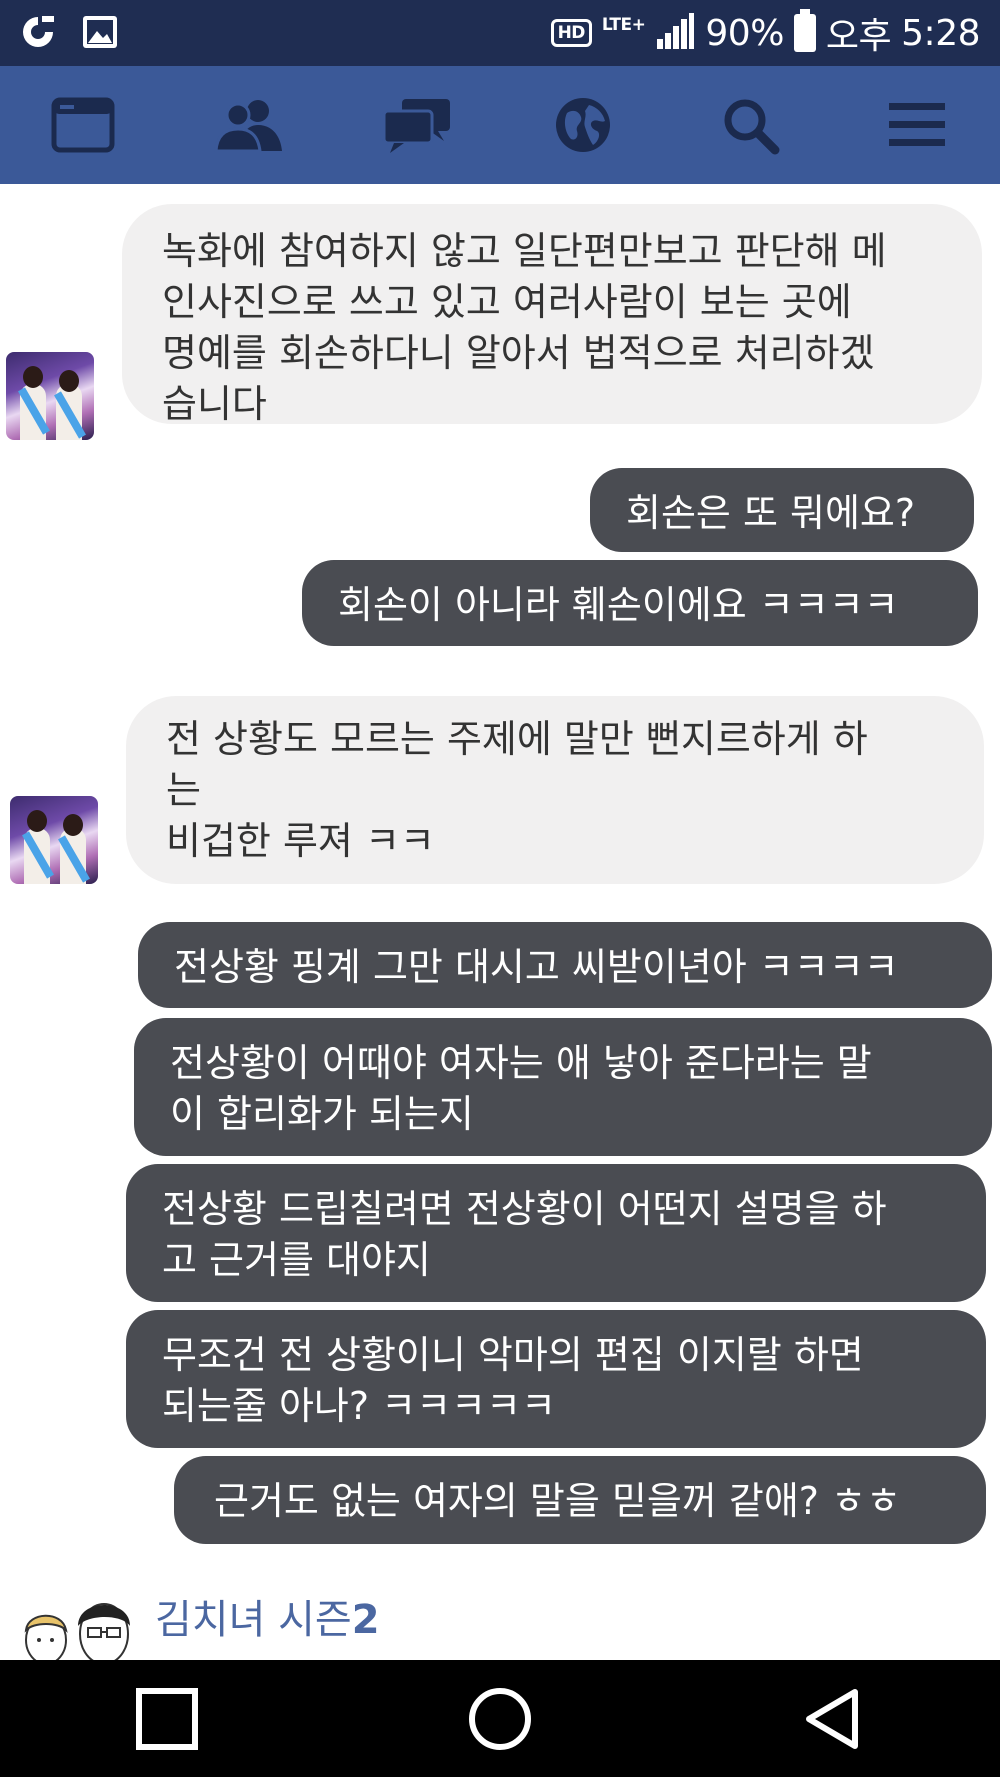 This screenshot has height=1777, width=1000. Describe the element at coordinates (940, 33) in the screenshot. I see `clock: 5:28` at that location.